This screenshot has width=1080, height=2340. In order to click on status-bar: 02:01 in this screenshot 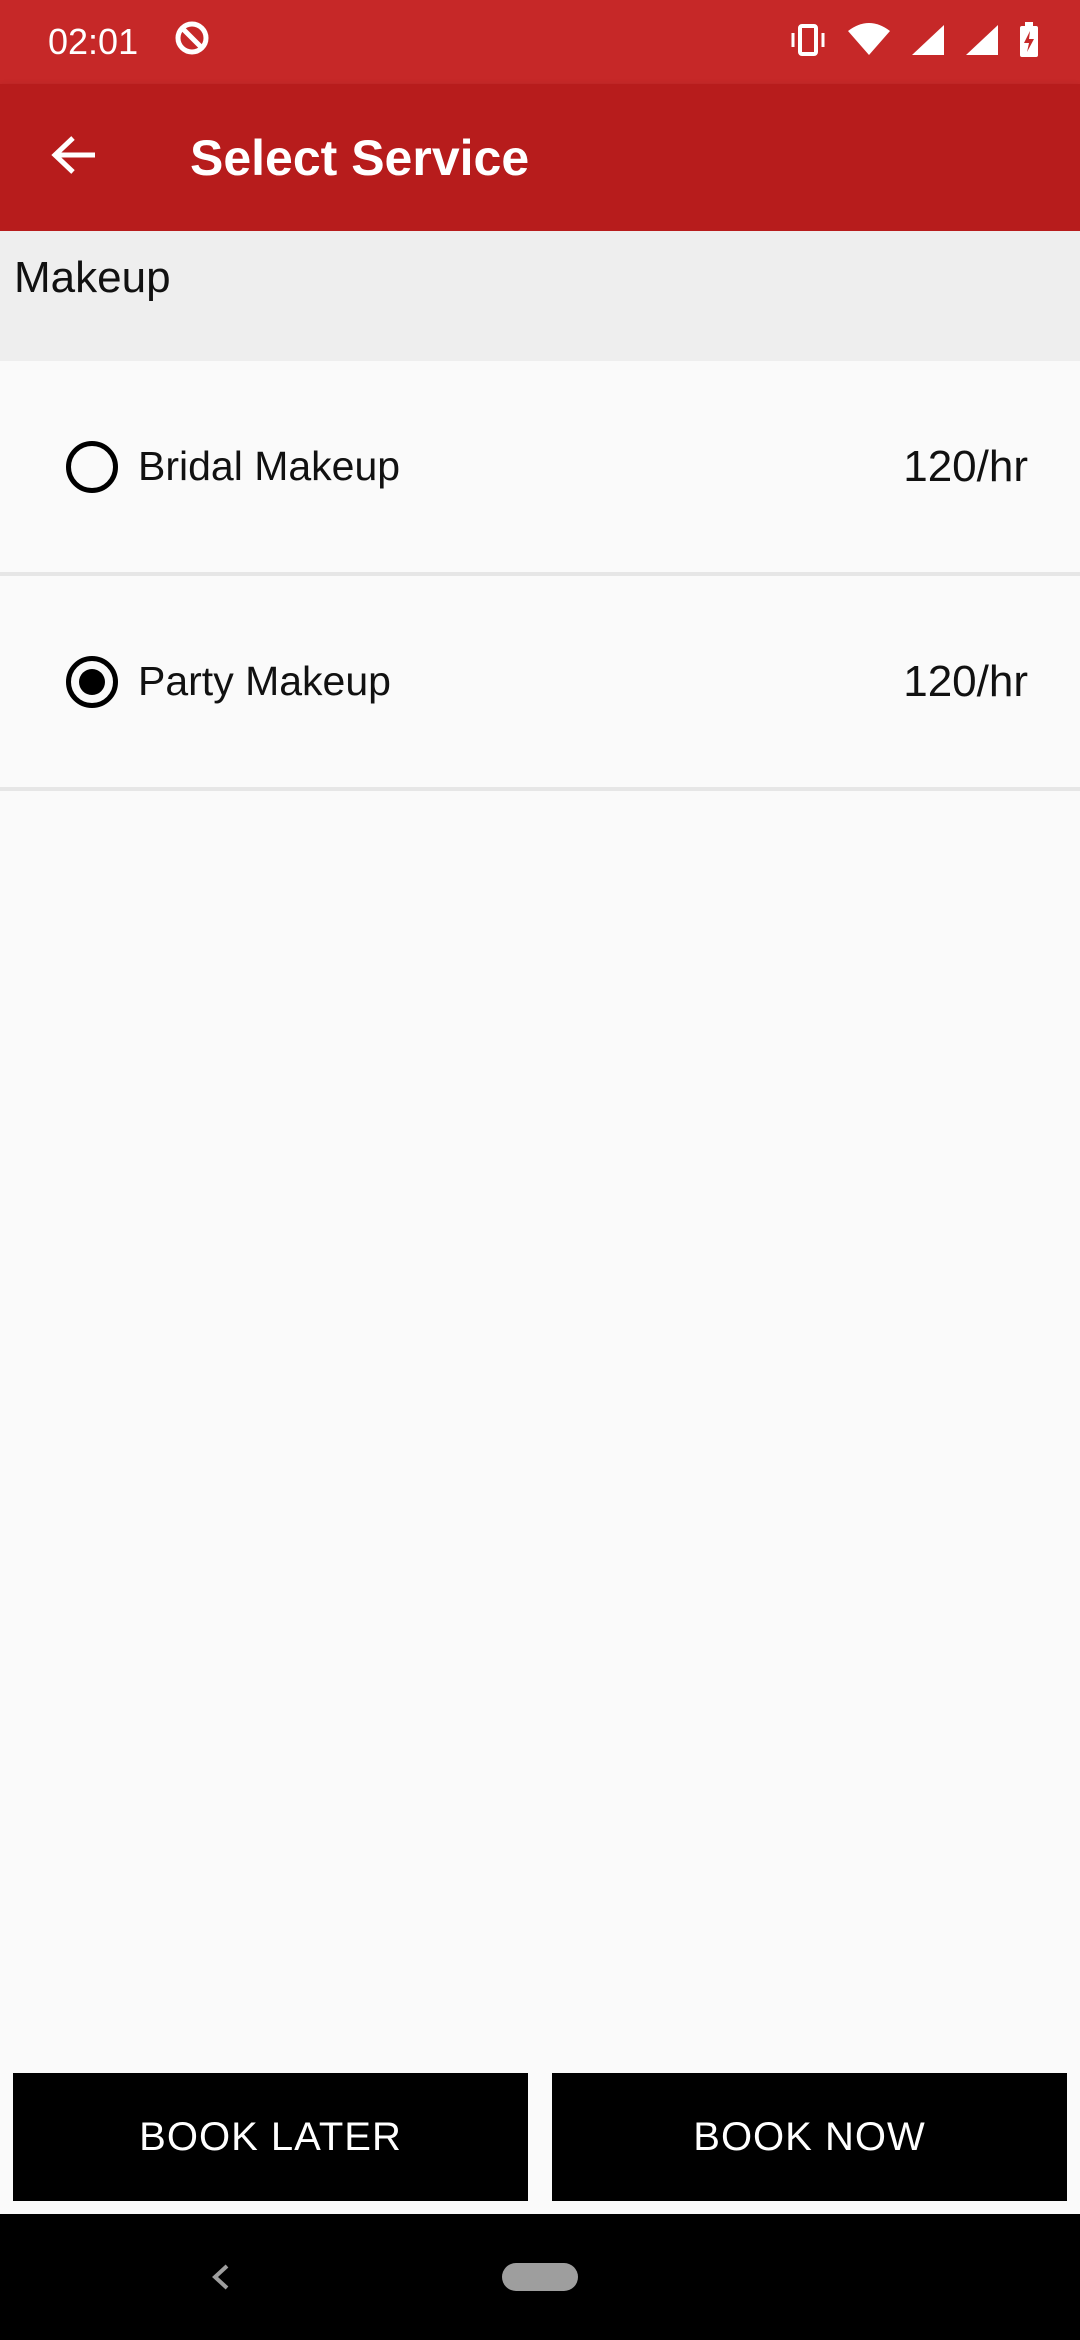, I will do `click(540, 42)`.